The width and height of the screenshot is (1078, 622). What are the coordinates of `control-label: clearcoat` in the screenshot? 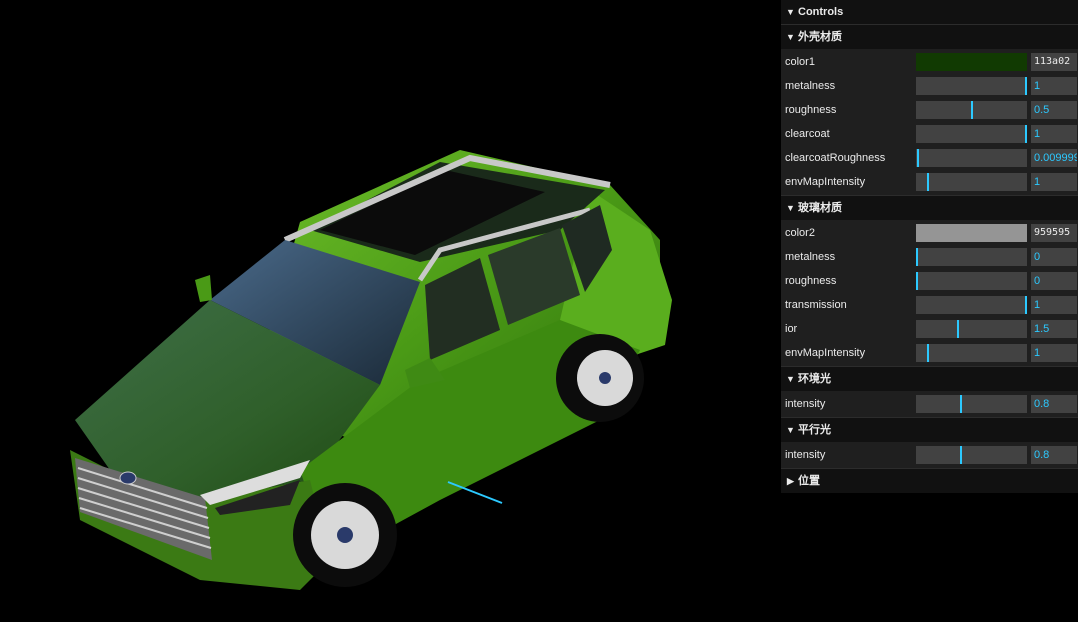 It's located at (807, 134).